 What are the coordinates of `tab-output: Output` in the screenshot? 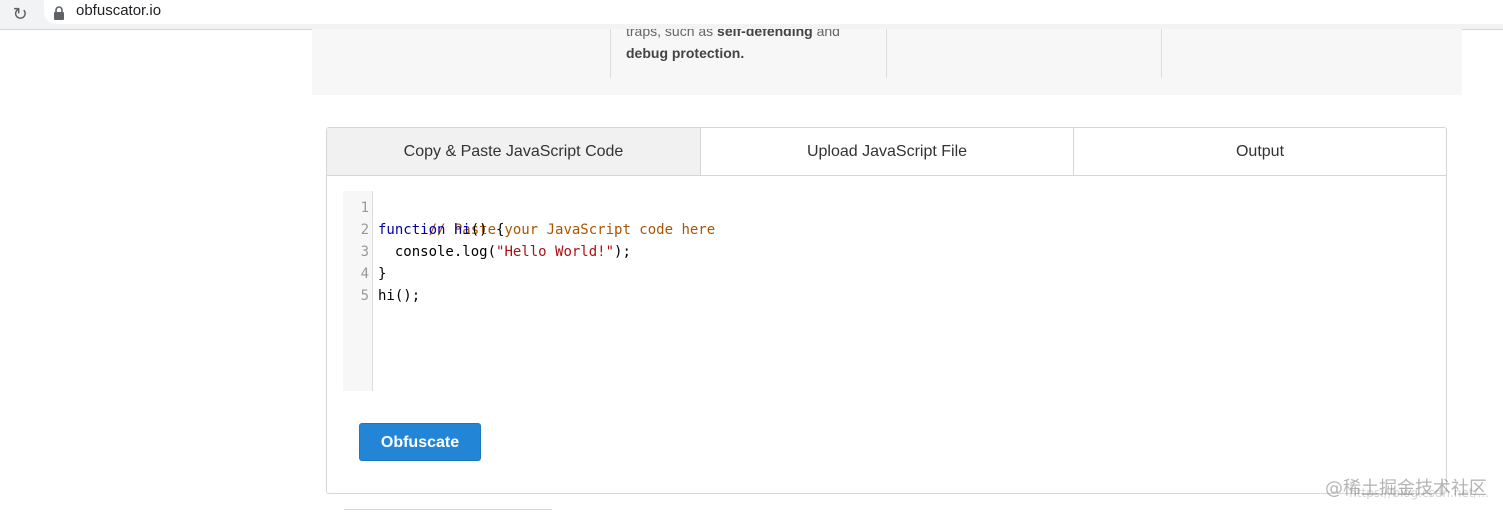 It's located at (1259, 151).